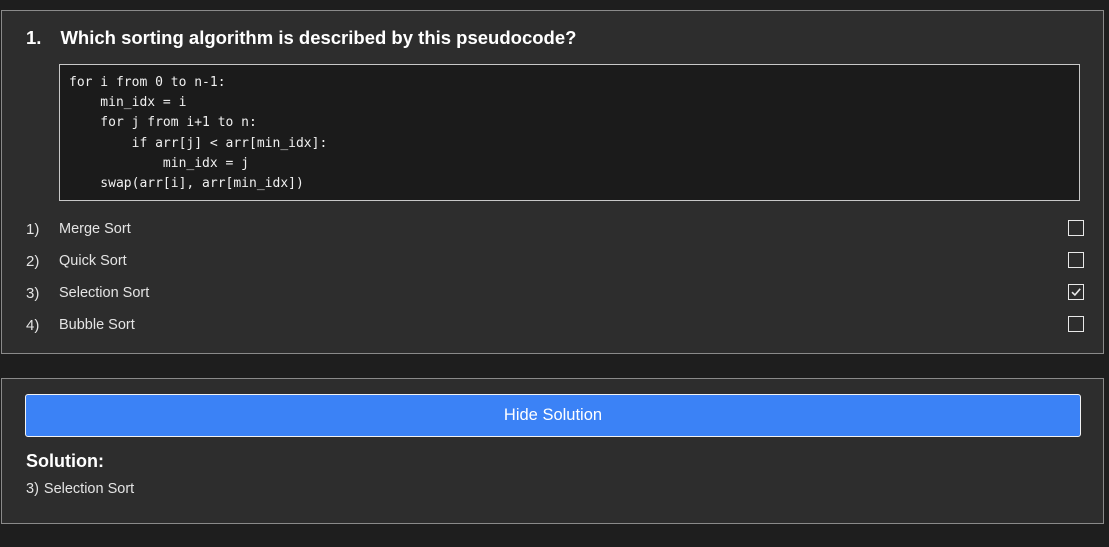  Describe the element at coordinates (104, 293) in the screenshot. I see `option-label: Selection Sort` at that location.